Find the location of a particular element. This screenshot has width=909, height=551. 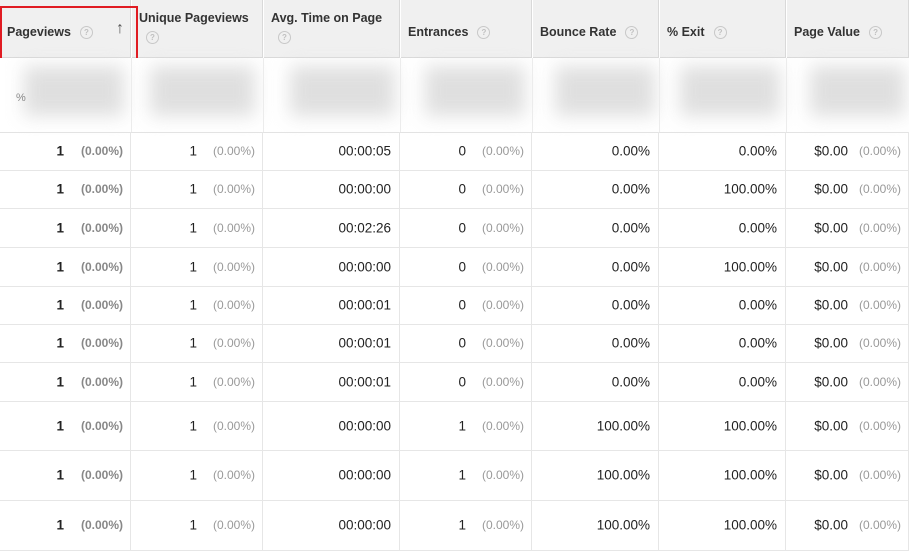

header-unique-pageviews: Unique Pageviews ? is located at coordinates (197, 29).